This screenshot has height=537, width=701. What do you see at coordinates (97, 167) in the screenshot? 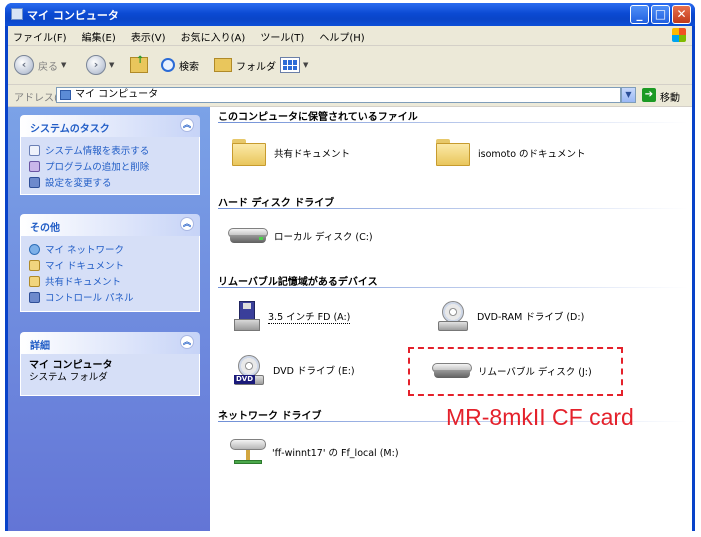
I see `task-label: プログラムの追加と削除` at bounding box center [97, 167].